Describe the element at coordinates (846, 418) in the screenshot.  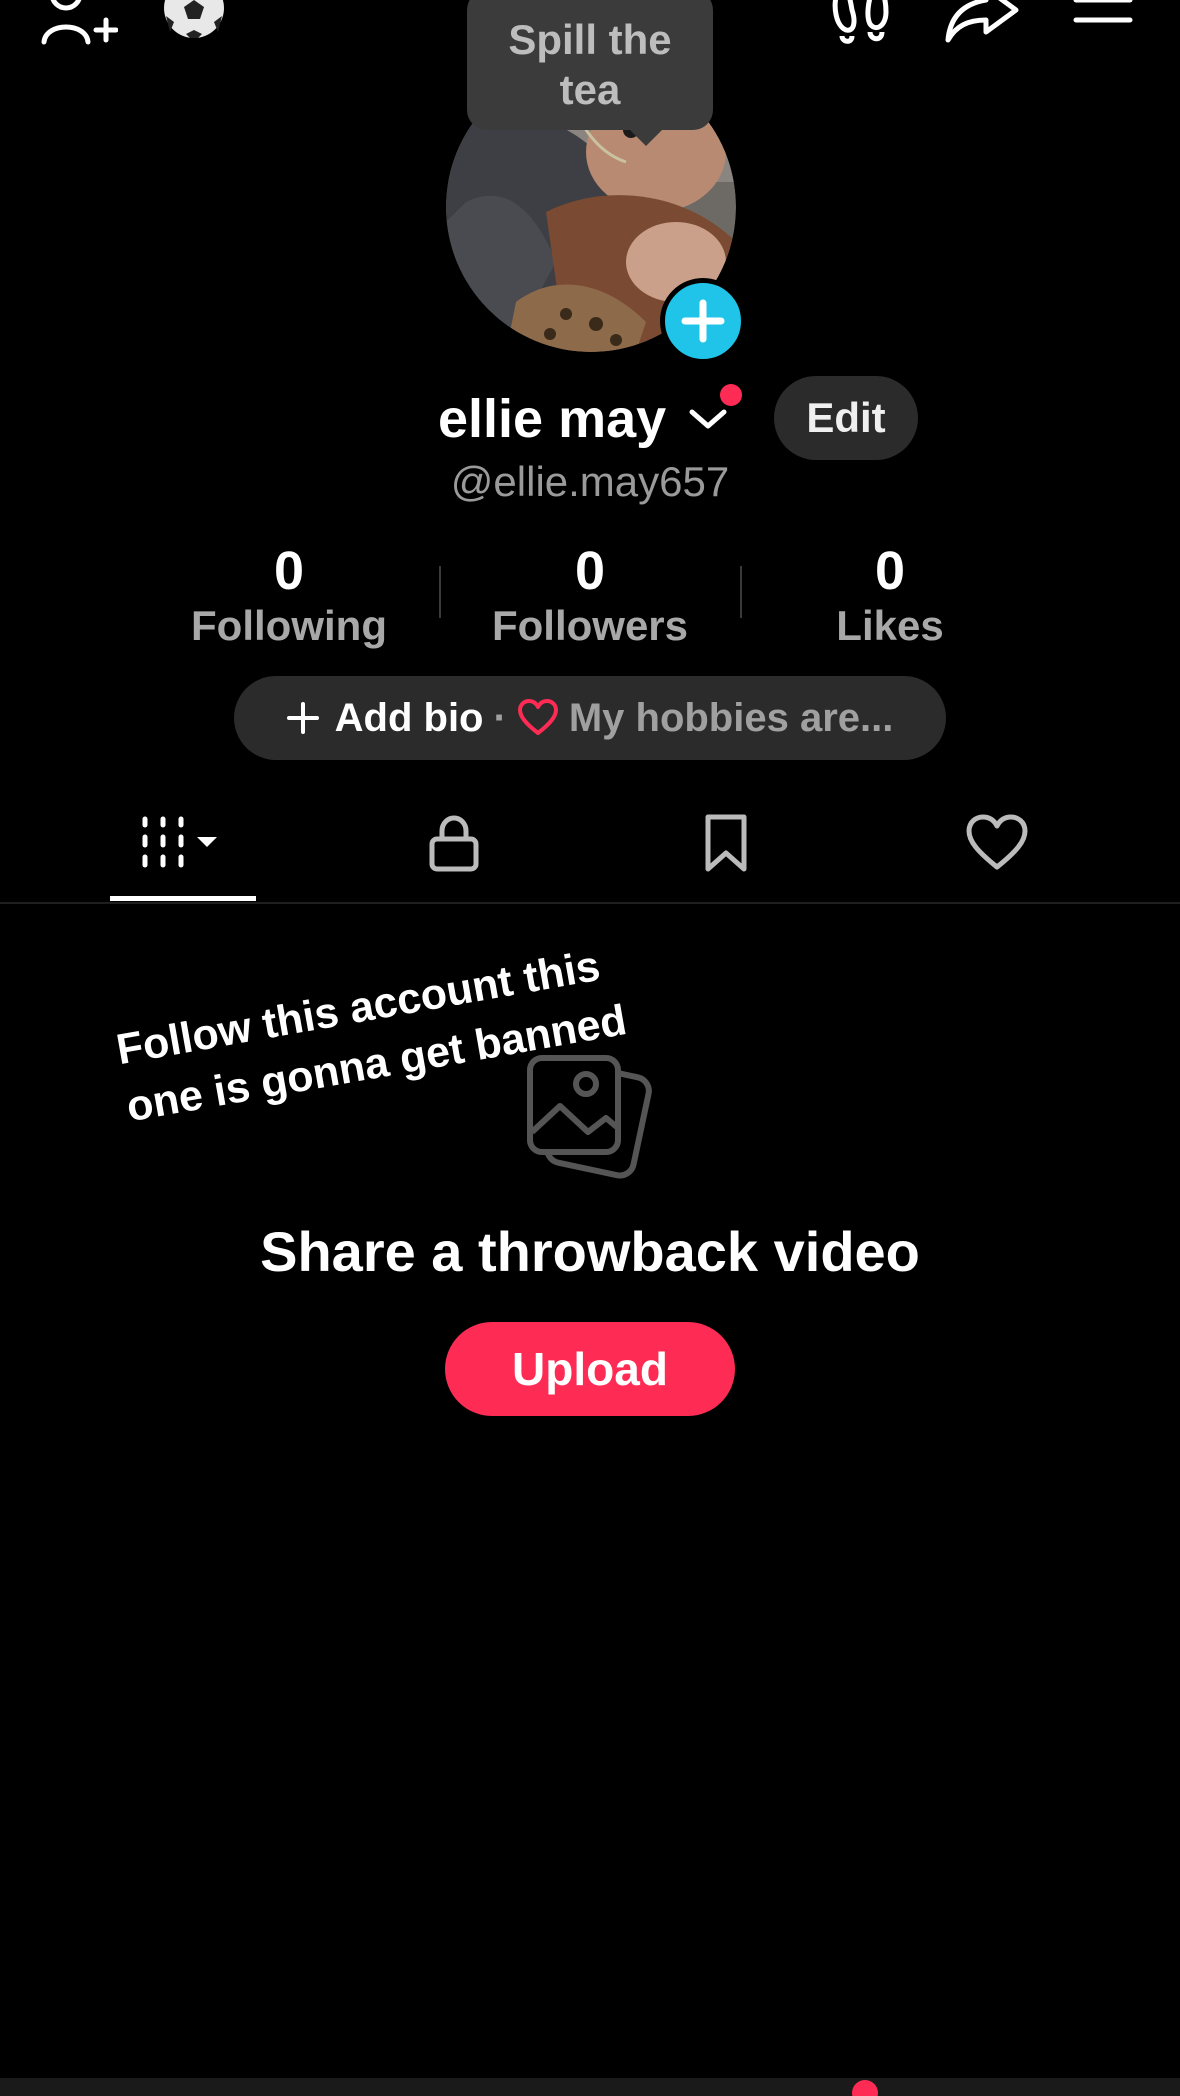
I see `edit-profile-button: Edit` at that location.